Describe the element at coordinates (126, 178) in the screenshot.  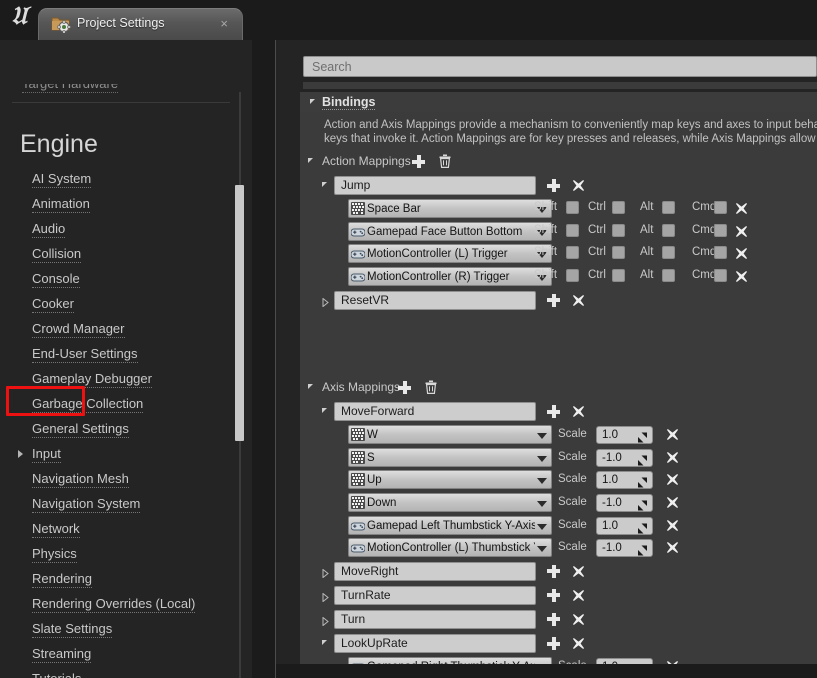
I see `sidebar-item-ai-system: AI System` at that location.